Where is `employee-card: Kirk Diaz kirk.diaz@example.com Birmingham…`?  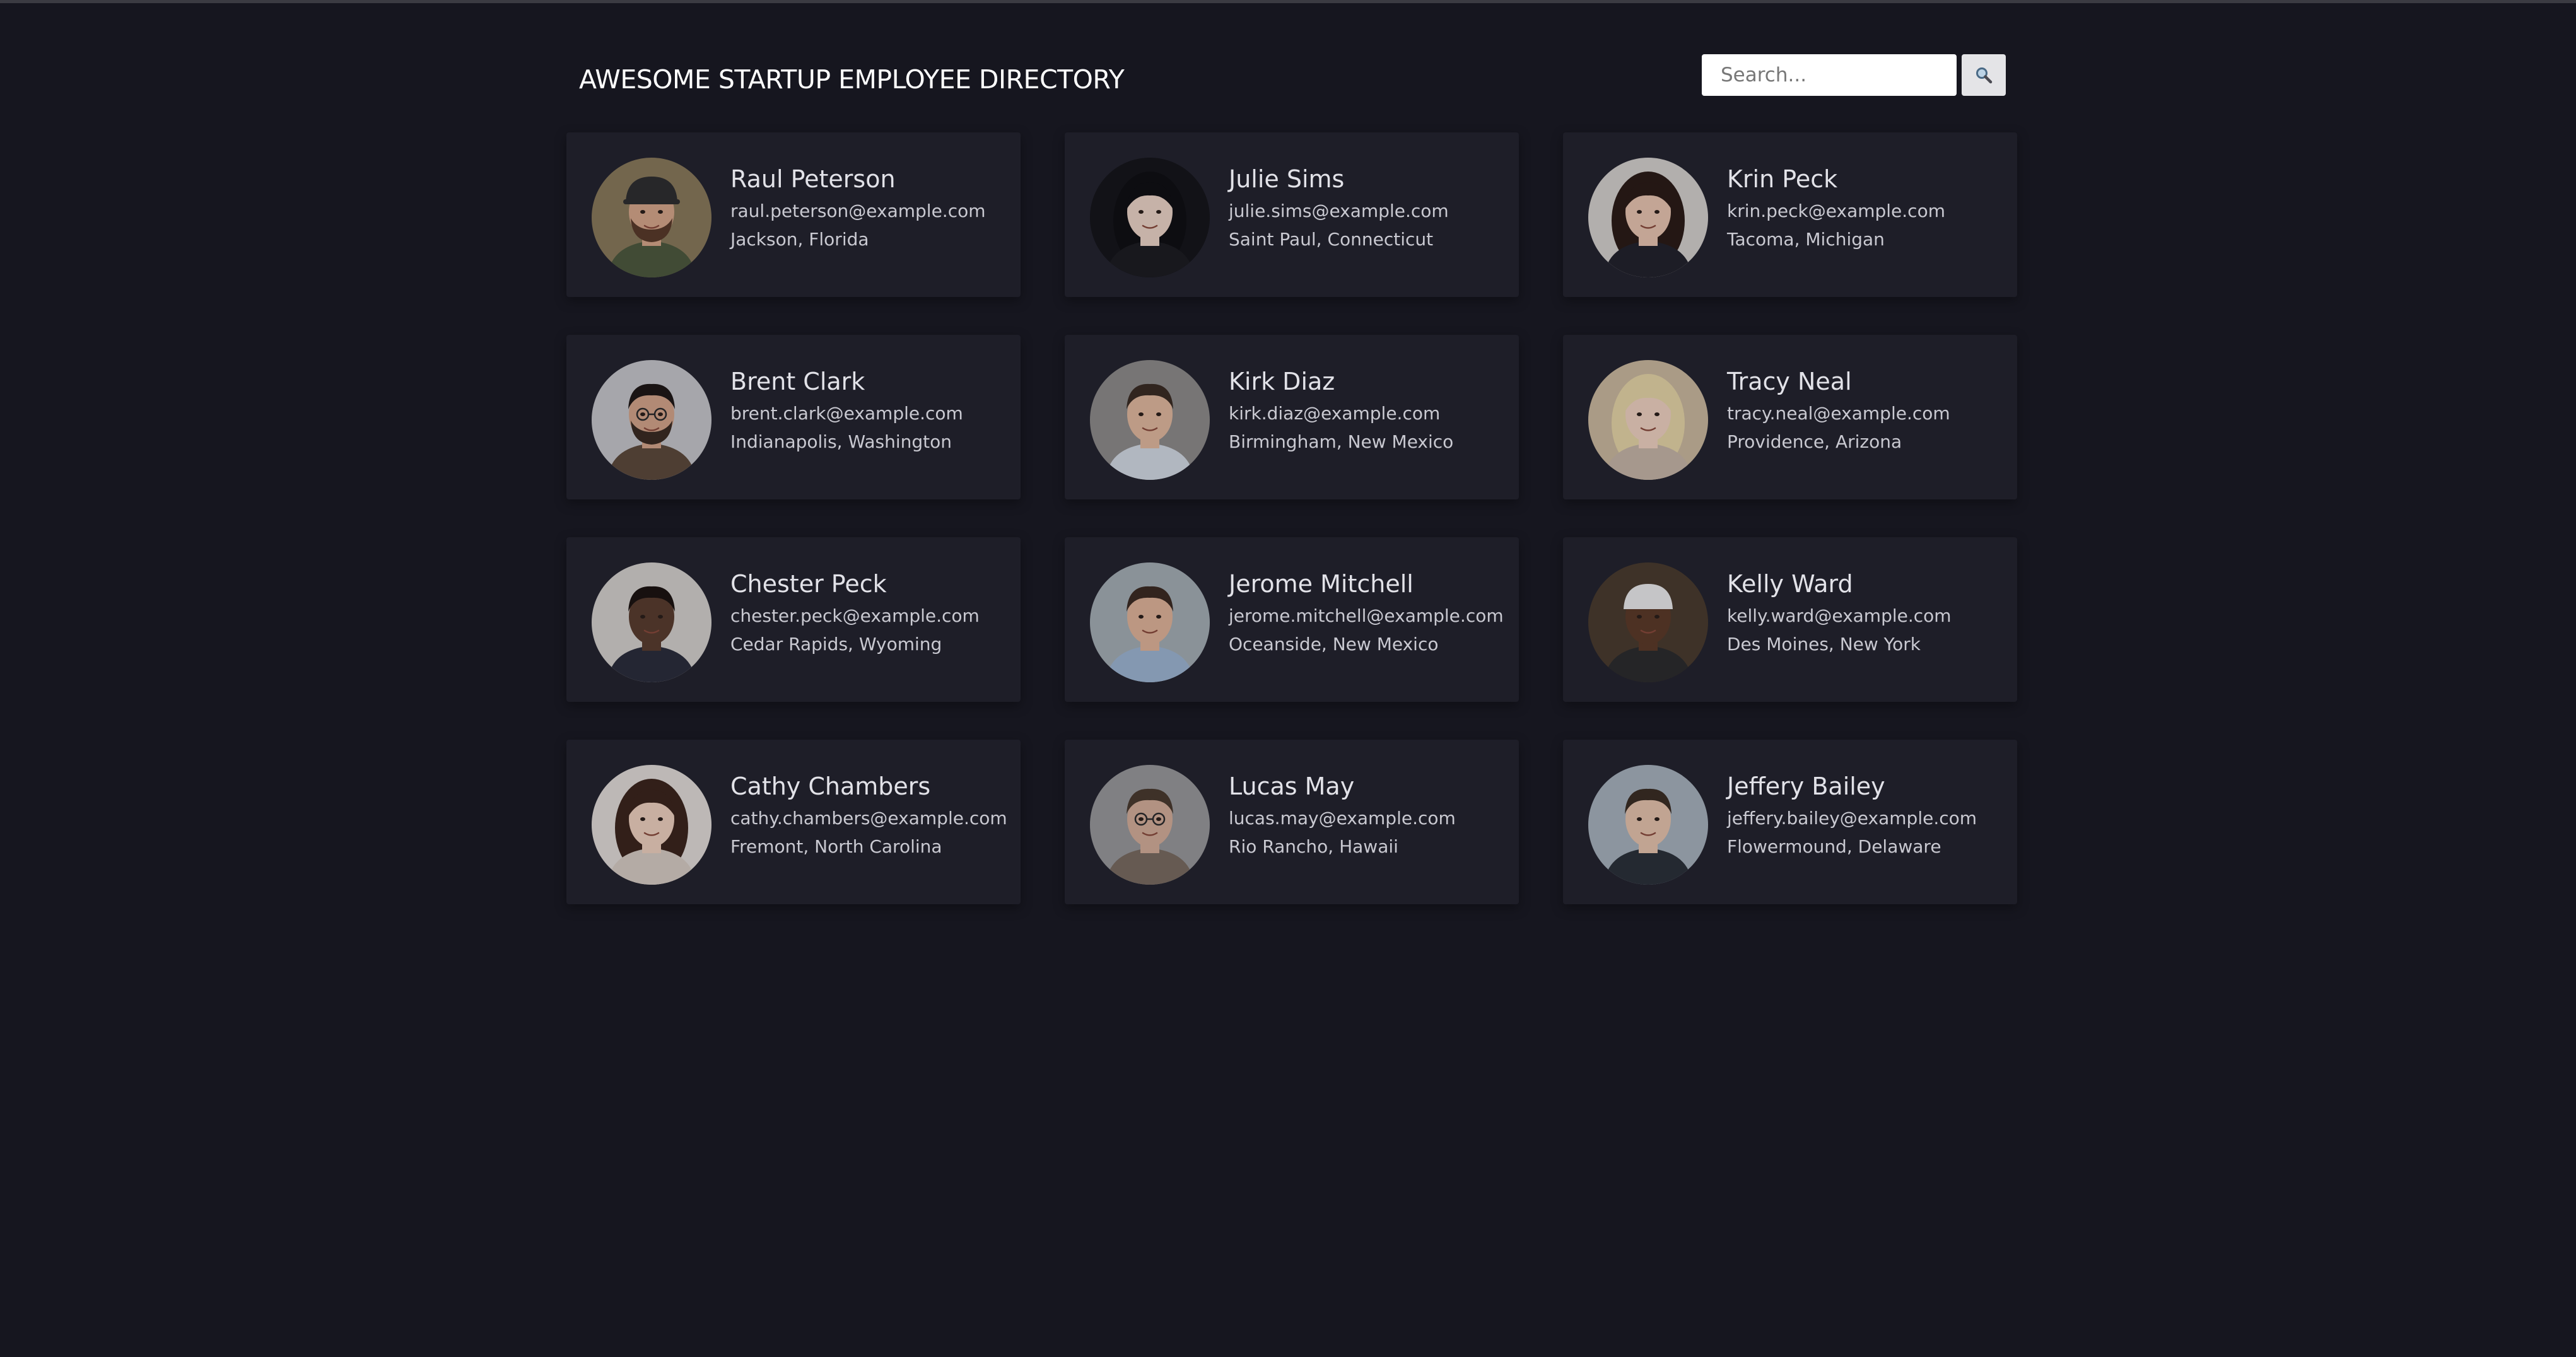 employee-card: Kirk Diaz kirk.diaz@example.com Birmingham… is located at coordinates (1292, 417).